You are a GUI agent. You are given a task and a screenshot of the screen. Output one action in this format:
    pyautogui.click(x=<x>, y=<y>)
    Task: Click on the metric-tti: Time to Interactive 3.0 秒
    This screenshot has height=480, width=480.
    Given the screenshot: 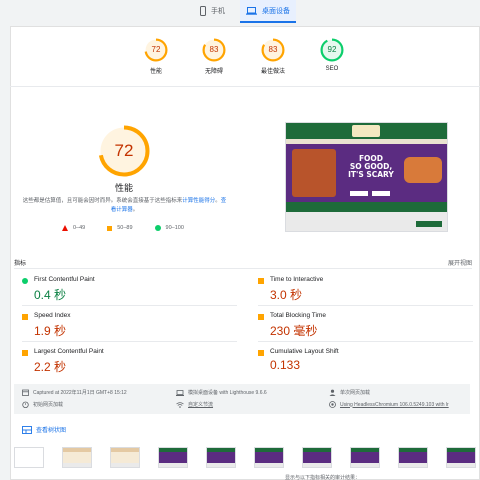 What is the action you would take?
    pyautogui.click(x=365, y=289)
    